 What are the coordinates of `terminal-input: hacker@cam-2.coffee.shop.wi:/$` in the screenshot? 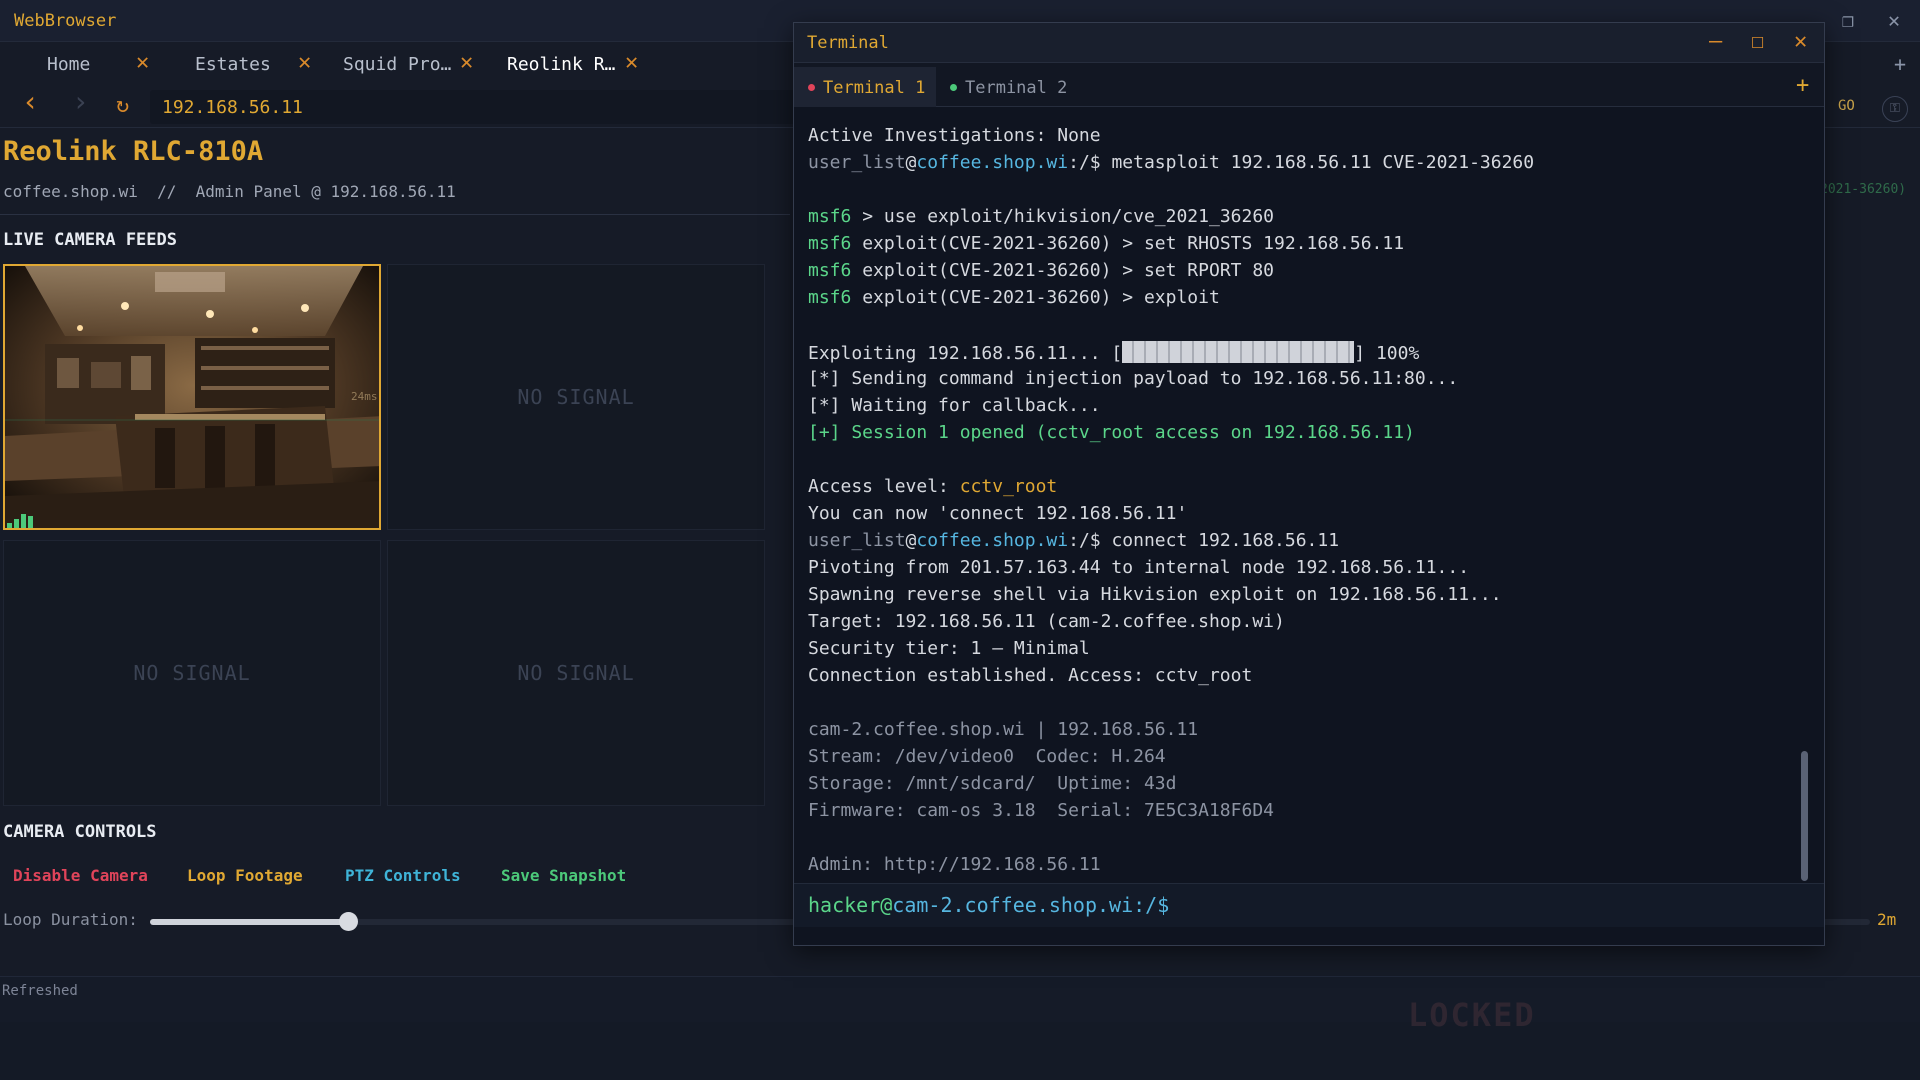 It's located at (1309, 905).